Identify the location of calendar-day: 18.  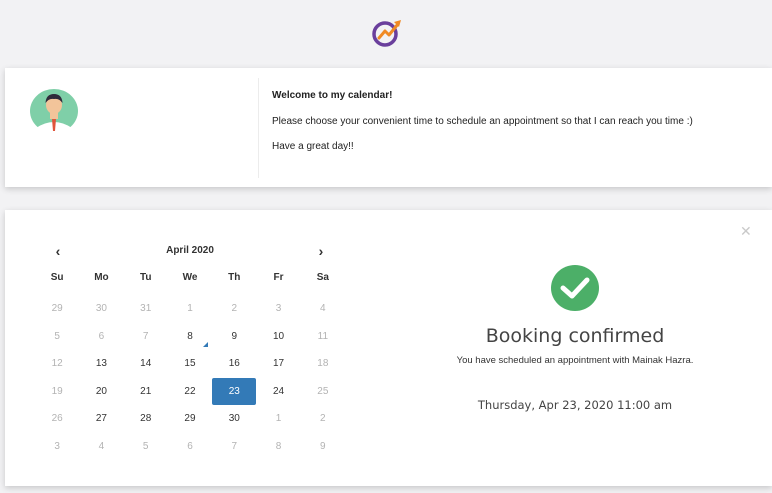
(323, 363).